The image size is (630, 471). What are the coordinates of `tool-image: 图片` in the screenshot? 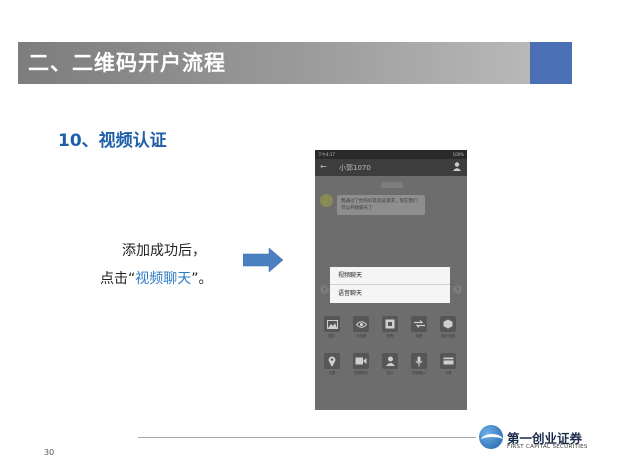 It's located at (332, 327).